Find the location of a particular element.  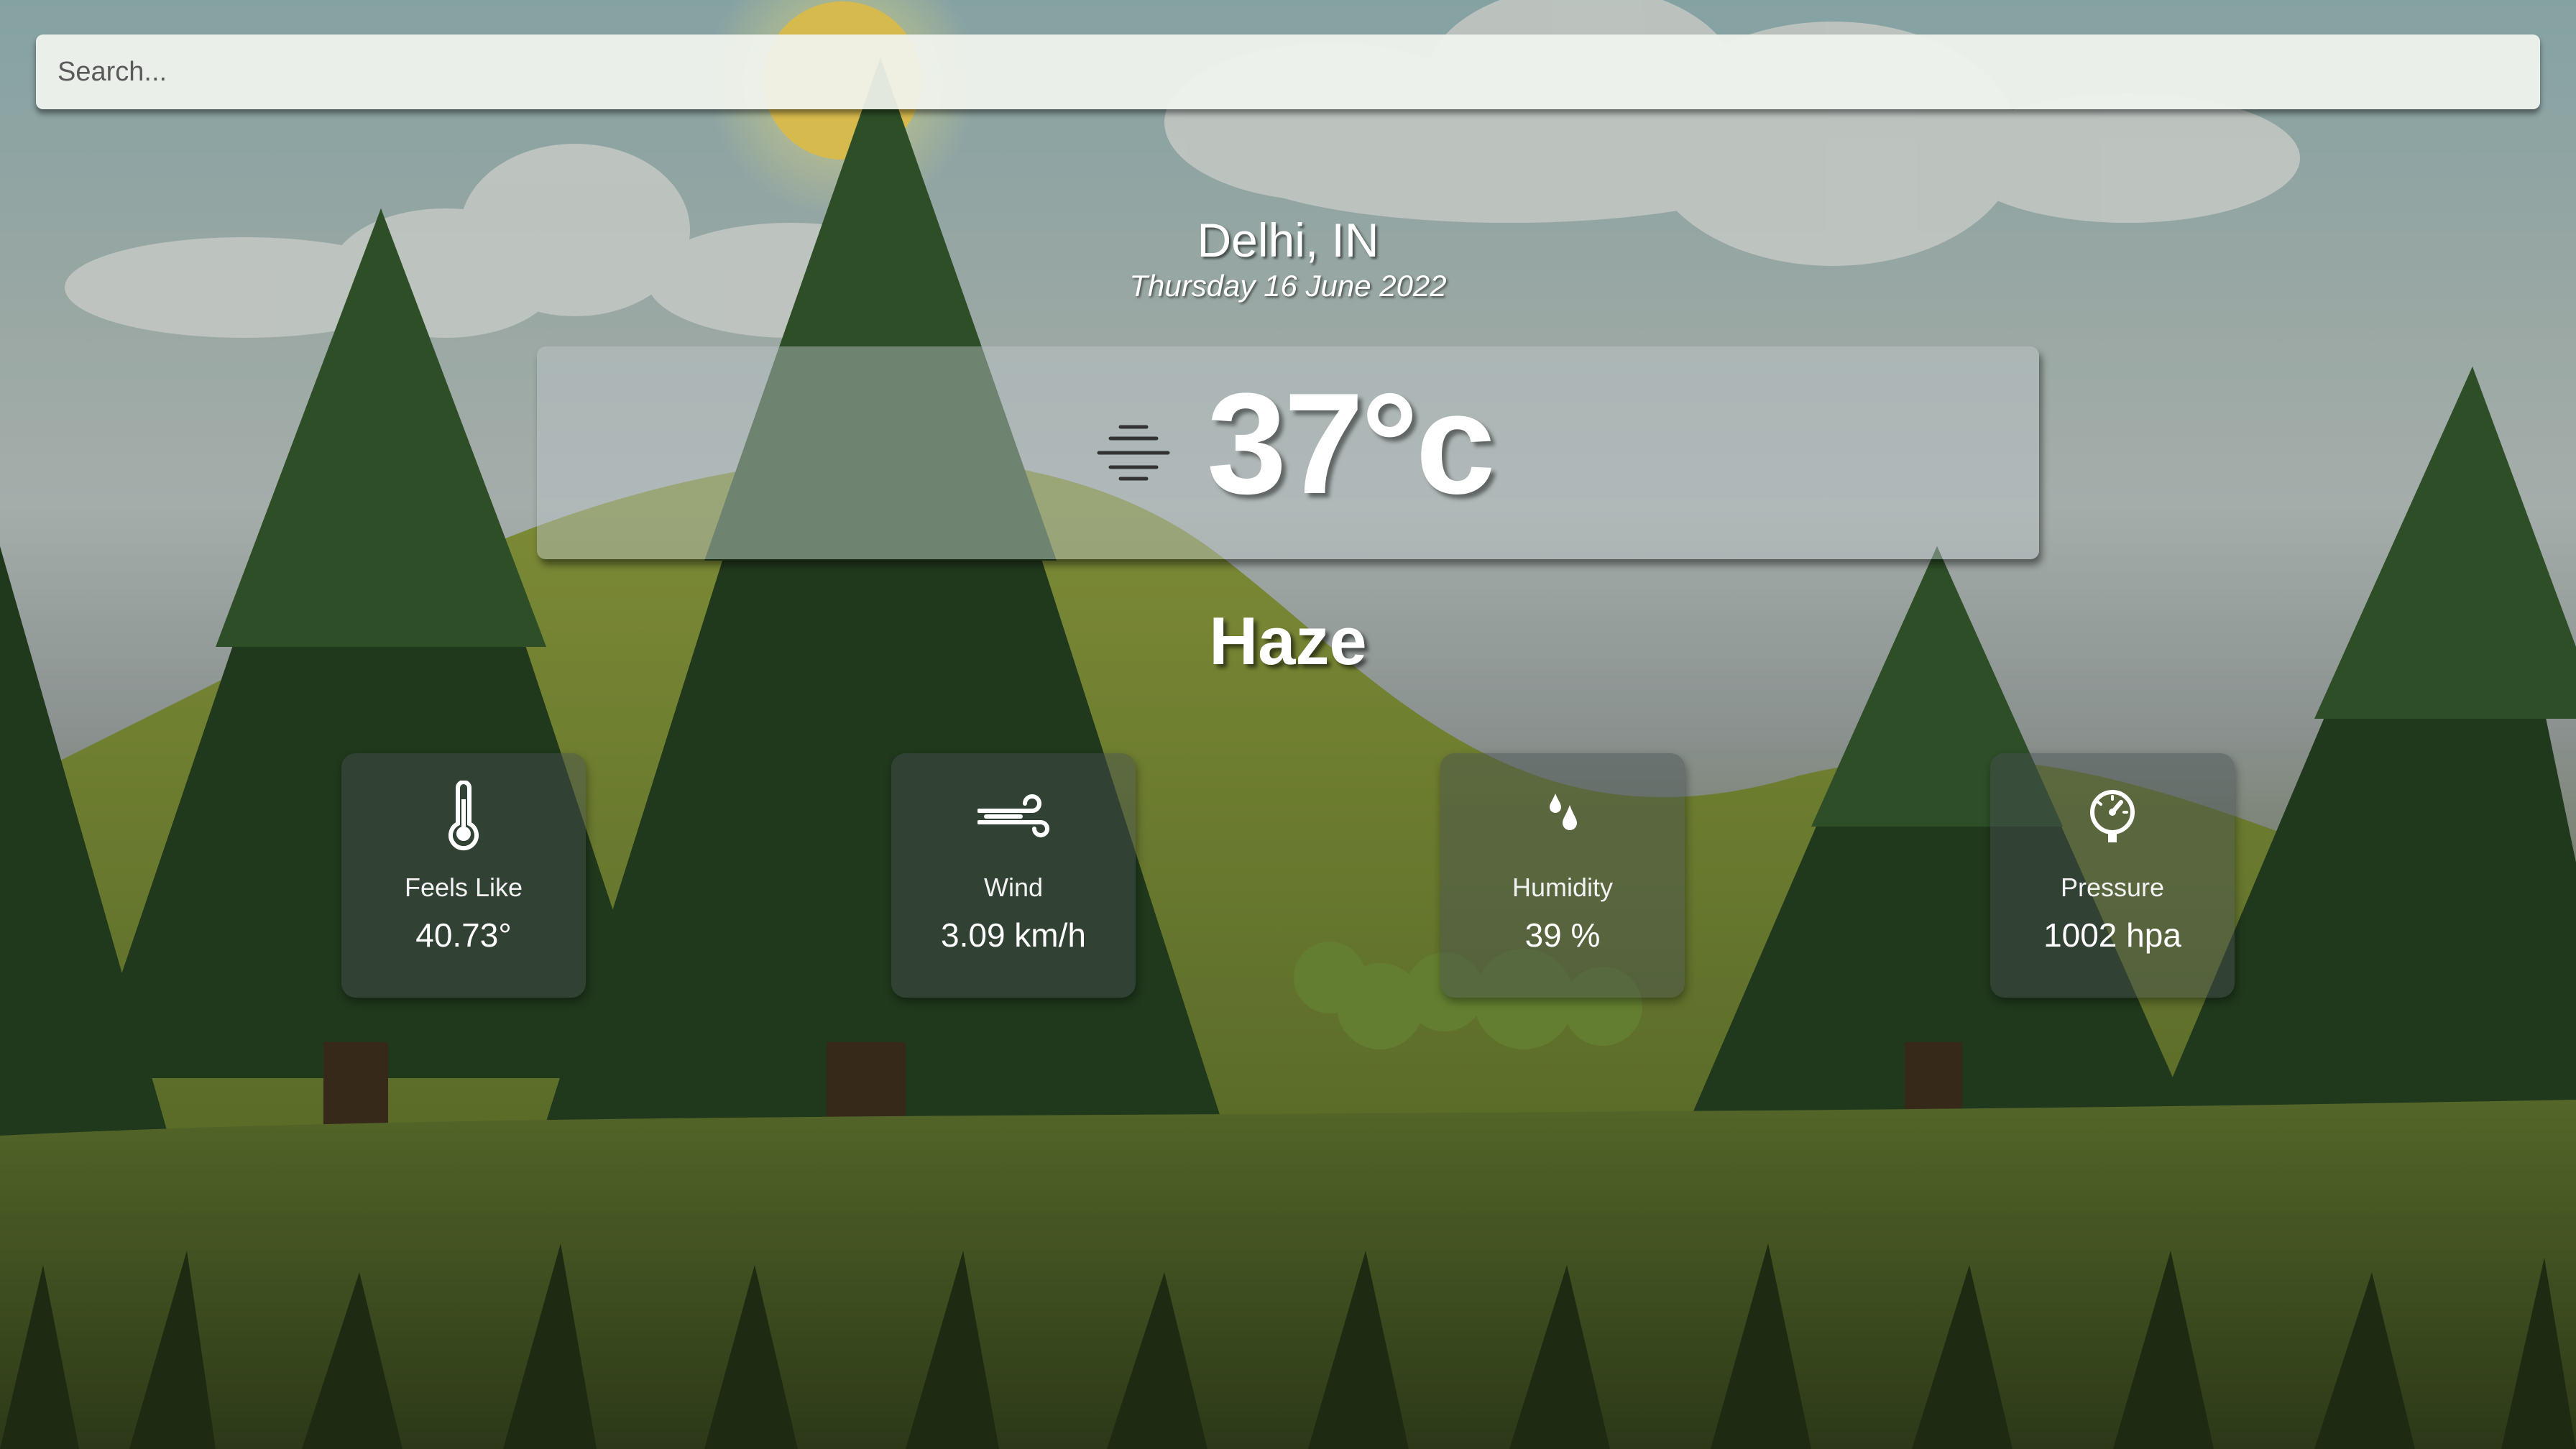

pressure-card: Pressure 1002 hpa is located at coordinates (2112, 875).